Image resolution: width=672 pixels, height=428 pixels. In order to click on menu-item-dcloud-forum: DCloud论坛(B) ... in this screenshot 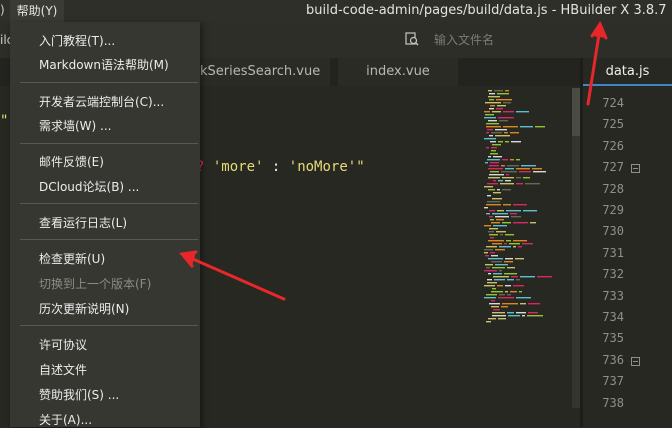, I will do `click(89, 186)`.